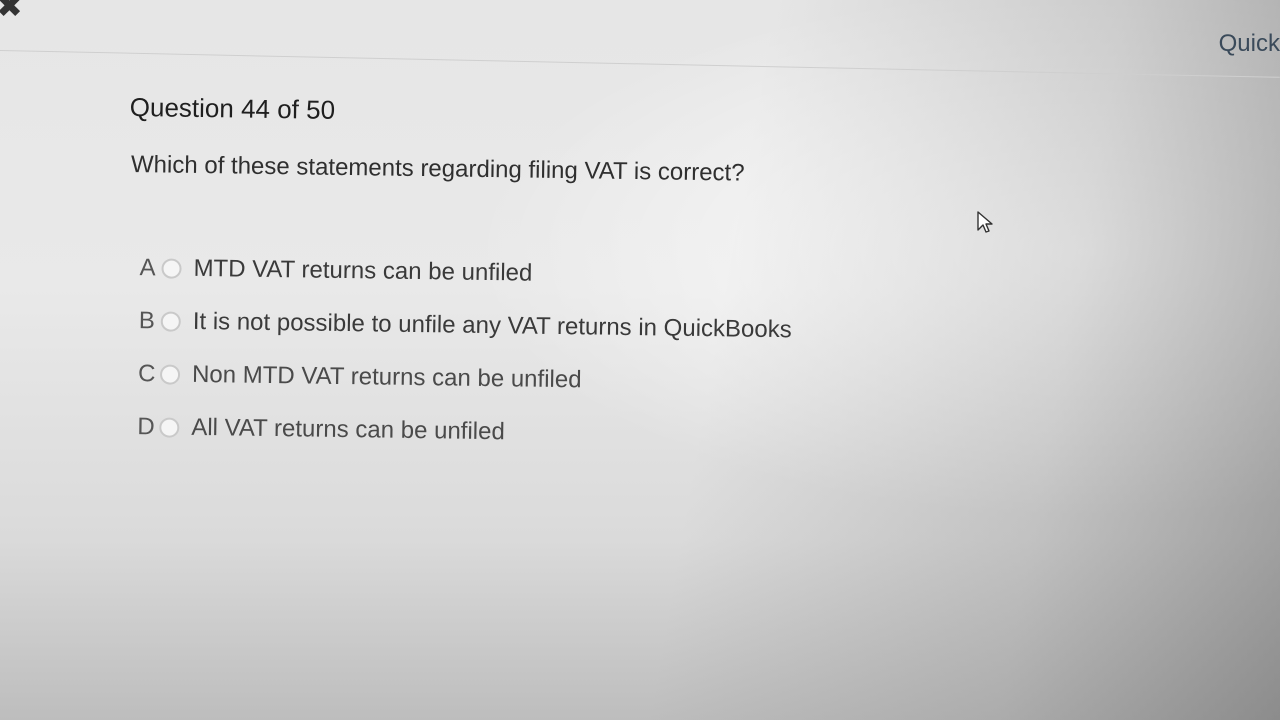  Describe the element at coordinates (232, 108) in the screenshot. I see `question-counter: Question 44 of 50` at that location.